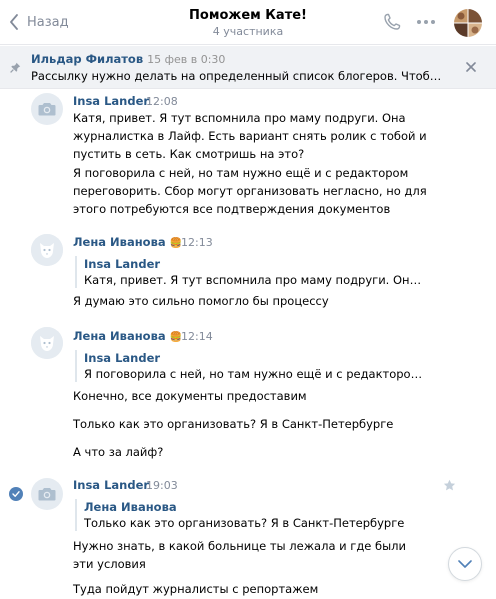 This screenshot has height=599, width=496. What do you see at coordinates (162, 485) in the screenshot?
I see `message-time: 19:03` at bounding box center [162, 485].